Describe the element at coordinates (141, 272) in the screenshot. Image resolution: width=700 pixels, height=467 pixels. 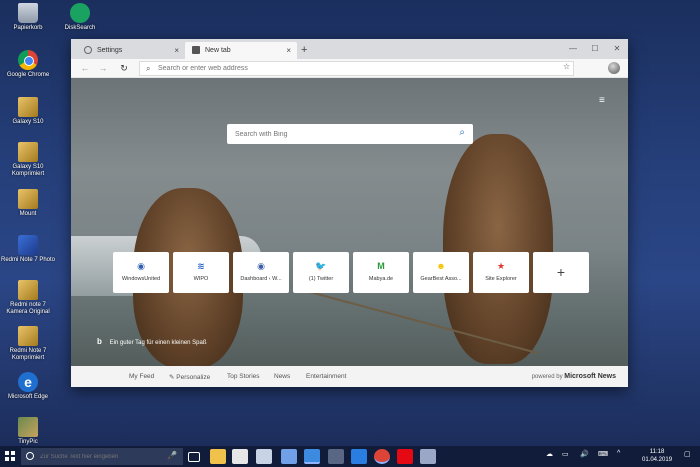
I see `top-site-tile: ◉ WindowsUnited` at that location.